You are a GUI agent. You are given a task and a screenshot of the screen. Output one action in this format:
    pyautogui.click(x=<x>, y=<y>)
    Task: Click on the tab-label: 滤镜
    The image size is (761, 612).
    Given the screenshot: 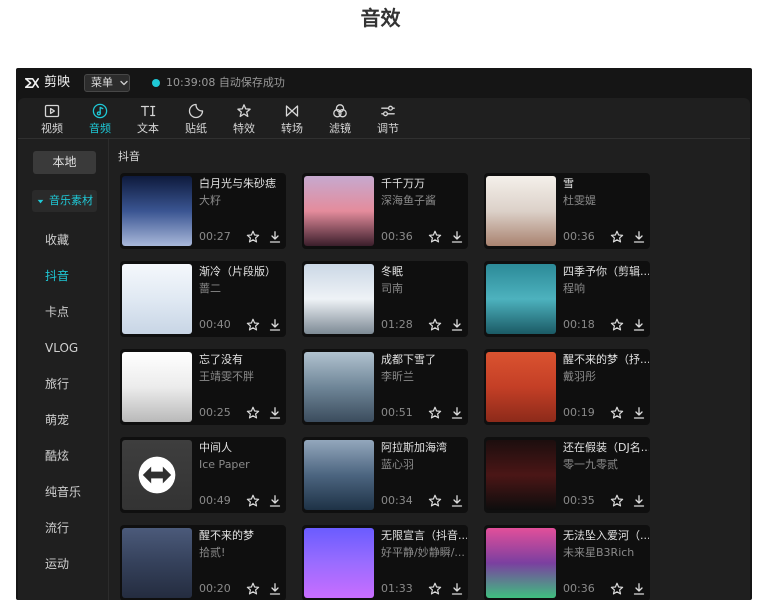 What is the action you would take?
    pyautogui.click(x=340, y=128)
    